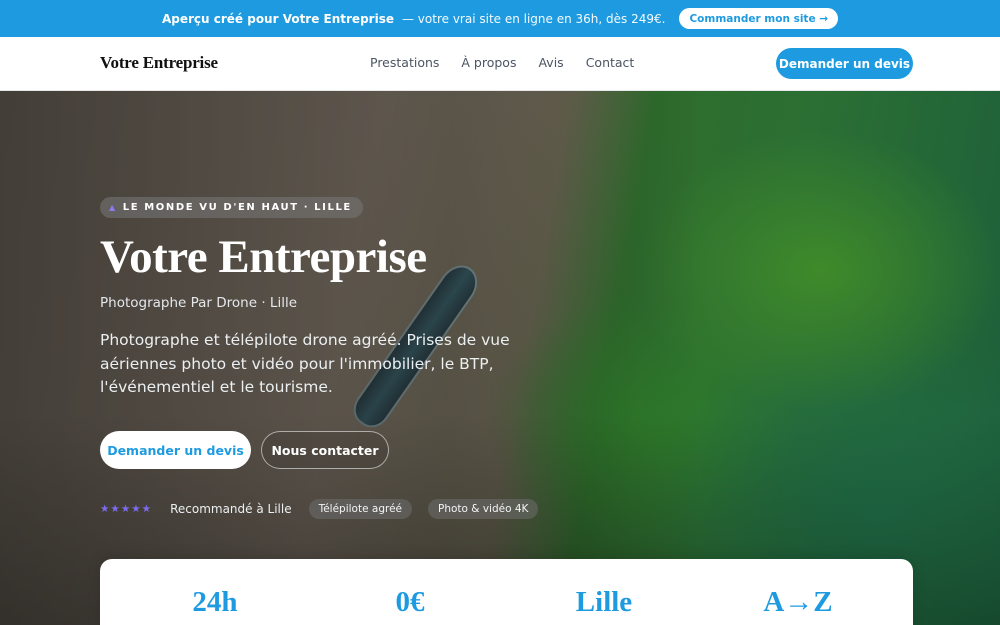  I want to click on stat-price: 0€, so click(410, 602).